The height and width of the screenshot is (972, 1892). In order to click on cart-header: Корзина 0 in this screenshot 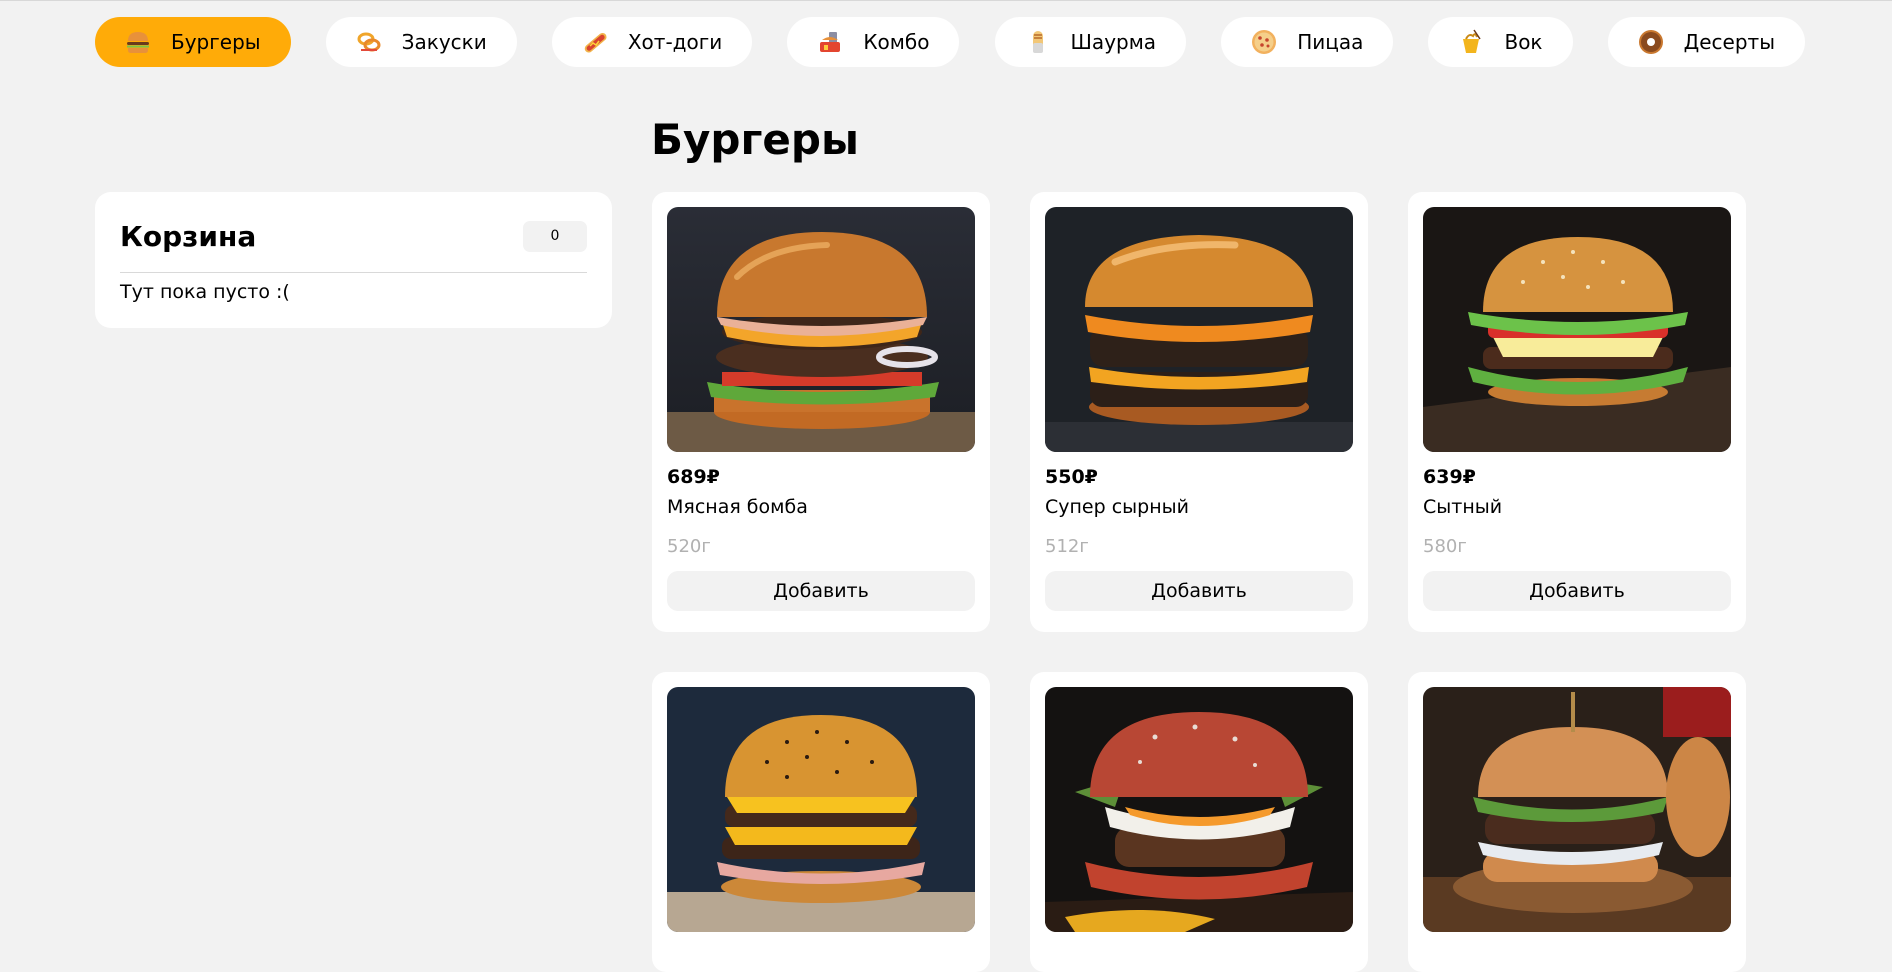, I will do `click(353, 232)`.